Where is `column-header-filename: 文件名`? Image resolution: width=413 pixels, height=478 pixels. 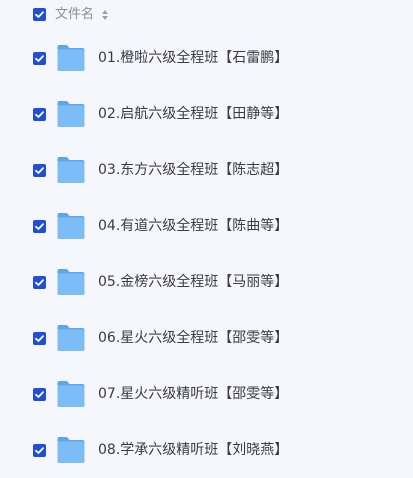
column-header-filename: 文件名 is located at coordinates (74, 14).